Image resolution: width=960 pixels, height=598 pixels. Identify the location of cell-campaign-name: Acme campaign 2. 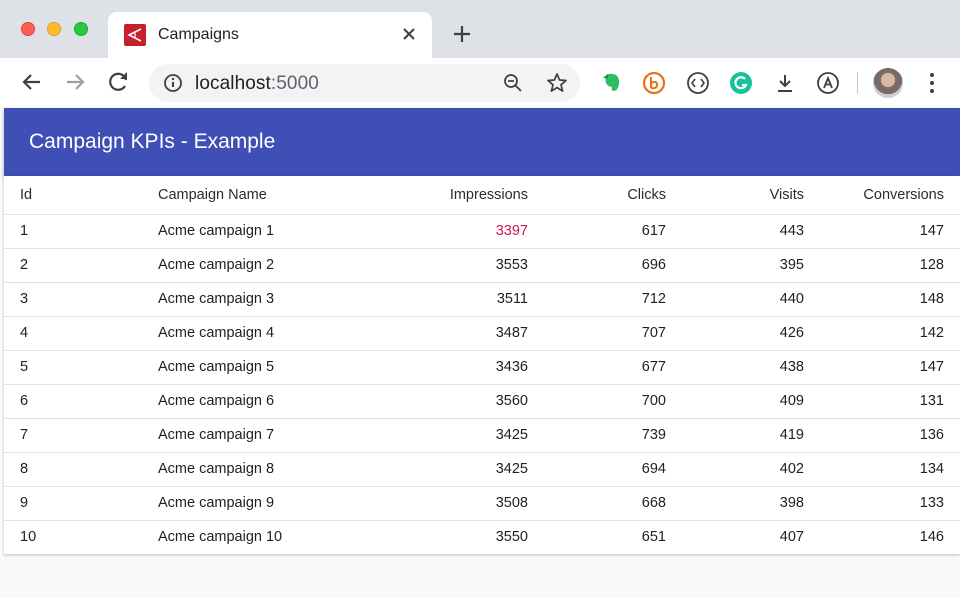
(268, 265).